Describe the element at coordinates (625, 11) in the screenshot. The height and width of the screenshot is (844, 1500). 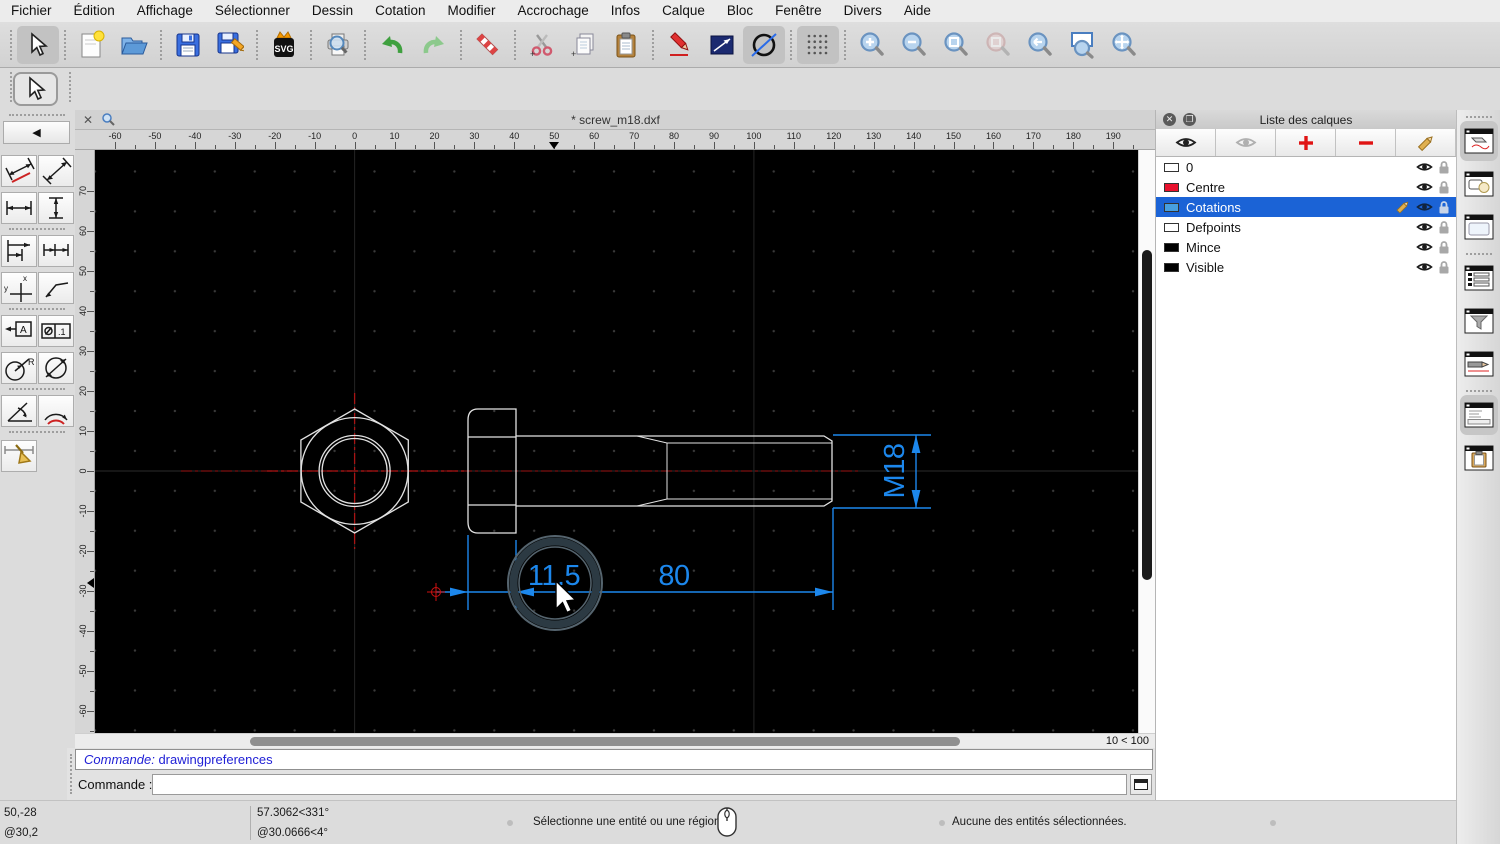
I see `menu-item-infos: Infos` at that location.